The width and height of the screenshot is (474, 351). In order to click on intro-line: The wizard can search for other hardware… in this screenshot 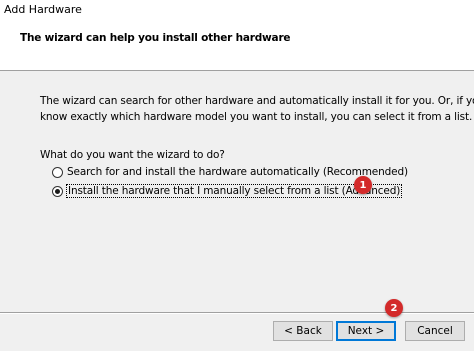, I will do `click(257, 101)`.